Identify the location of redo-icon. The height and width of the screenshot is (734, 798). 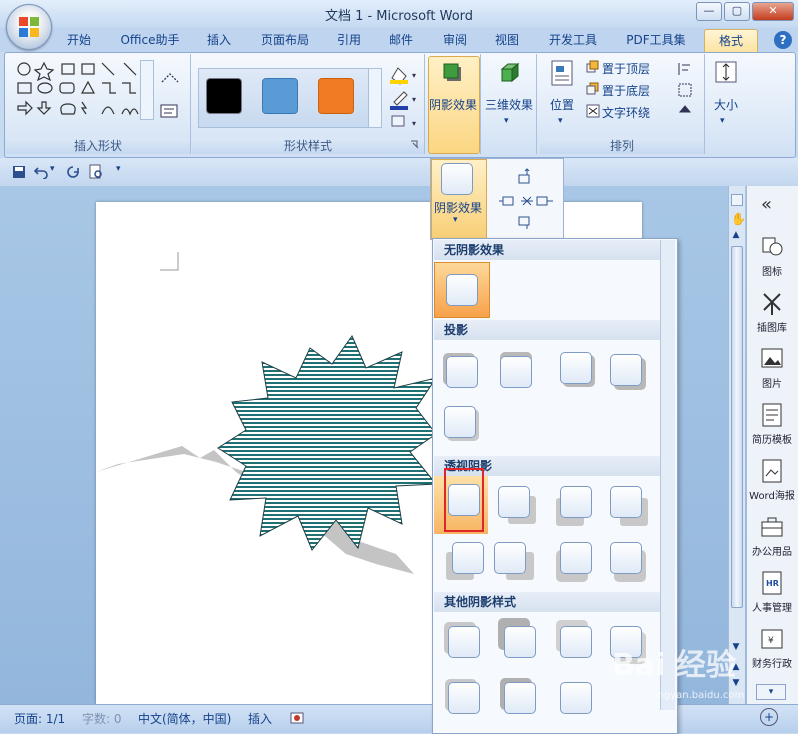
(73, 172).